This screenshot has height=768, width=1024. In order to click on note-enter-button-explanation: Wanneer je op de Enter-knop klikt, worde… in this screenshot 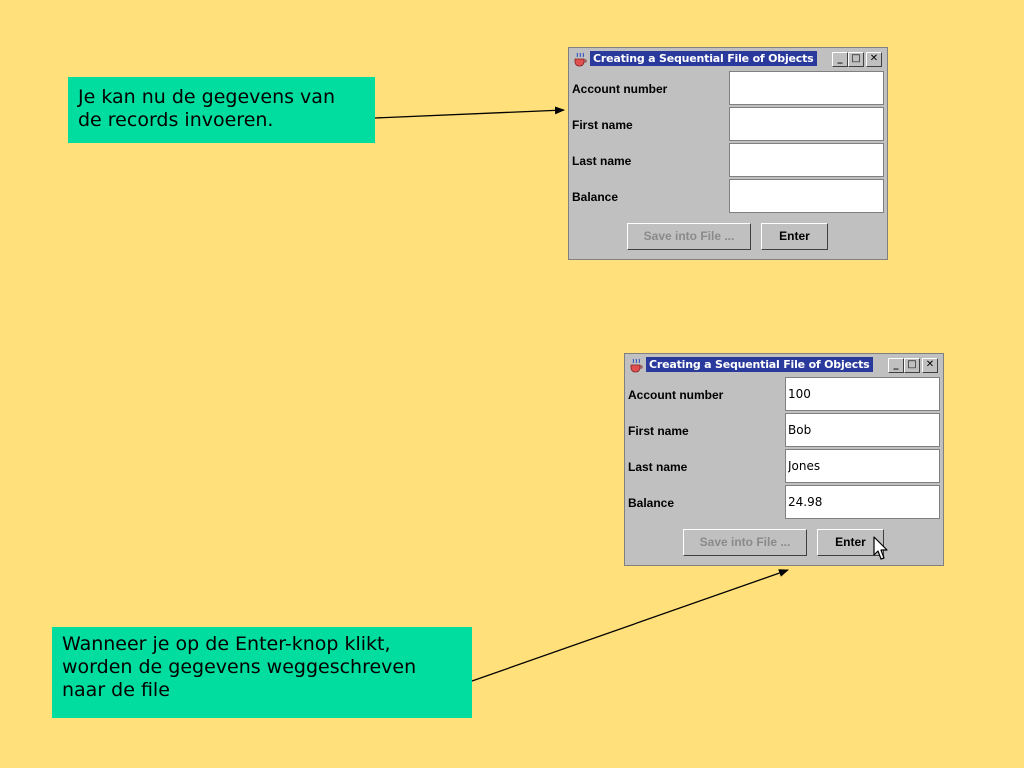, I will do `click(262, 672)`.